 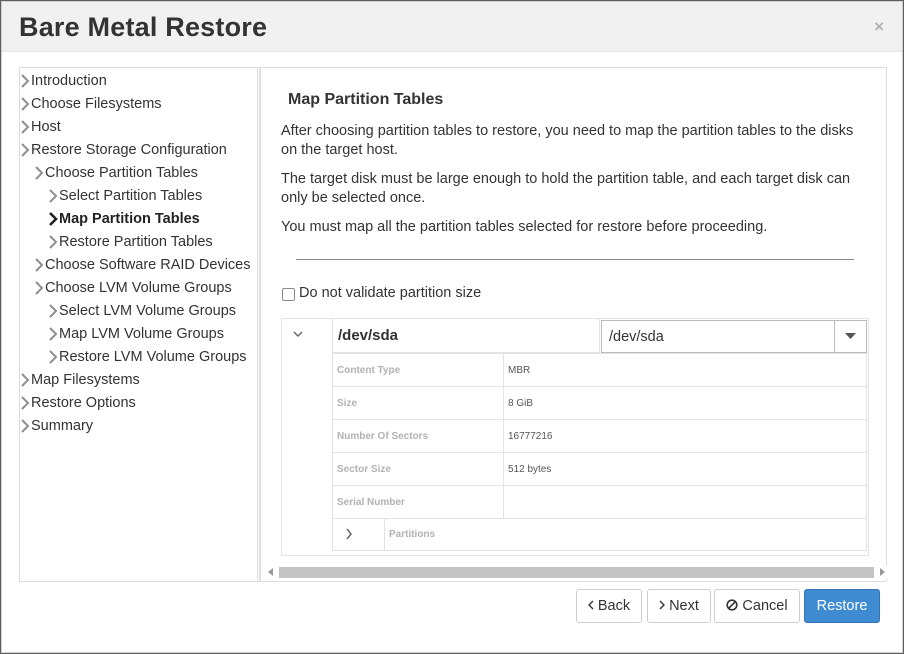 What do you see at coordinates (271, 572) in the screenshot?
I see `scroll-left-icon` at bounding box center [271, 572].